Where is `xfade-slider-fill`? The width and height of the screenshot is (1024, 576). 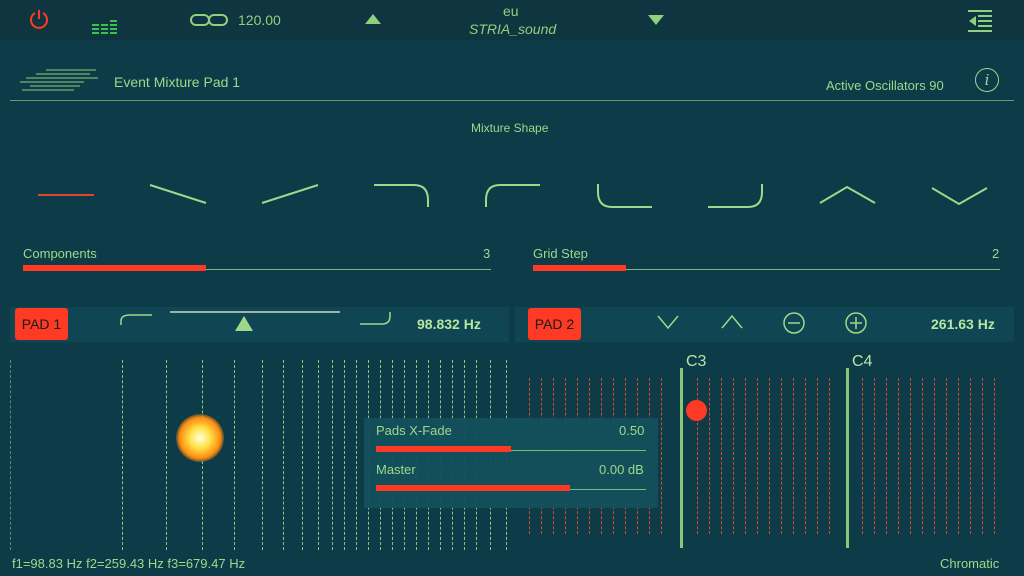
xfade-slider-fill is located at coordinates (443, 449).